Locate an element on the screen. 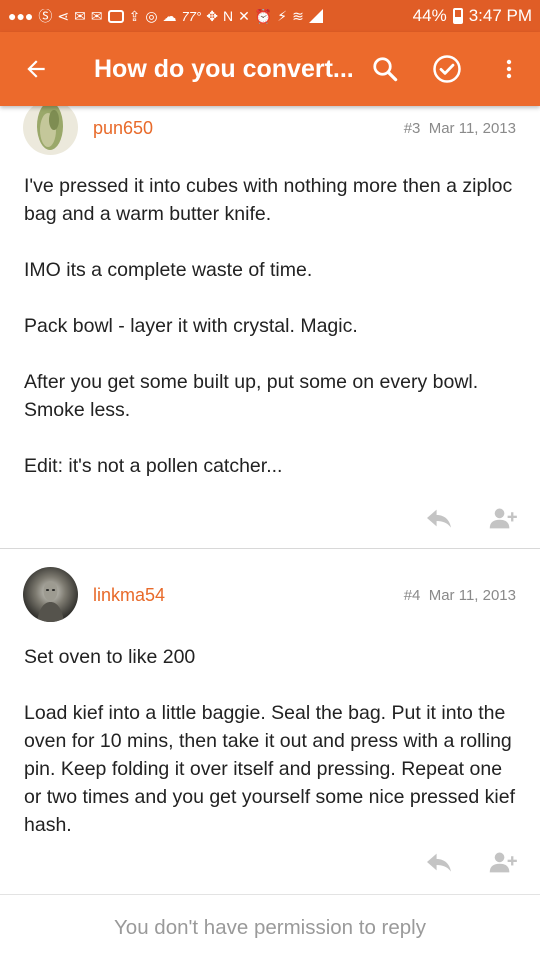 The image size is (540, 960). clock: 3:47 PM is located at coordinates (500, 15).